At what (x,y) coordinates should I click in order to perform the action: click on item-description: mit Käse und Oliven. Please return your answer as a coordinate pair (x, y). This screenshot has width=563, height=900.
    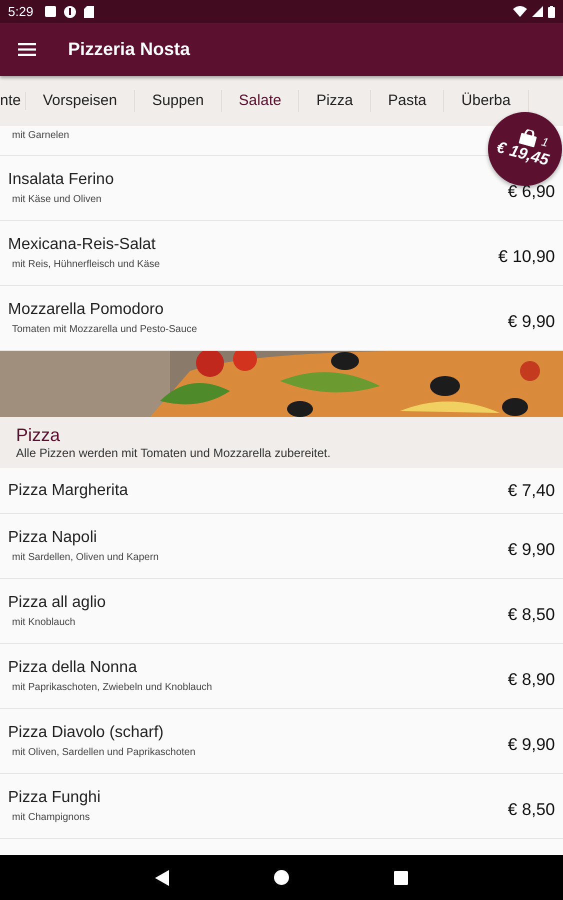
    Looking at the image, I should click on (56, 199).